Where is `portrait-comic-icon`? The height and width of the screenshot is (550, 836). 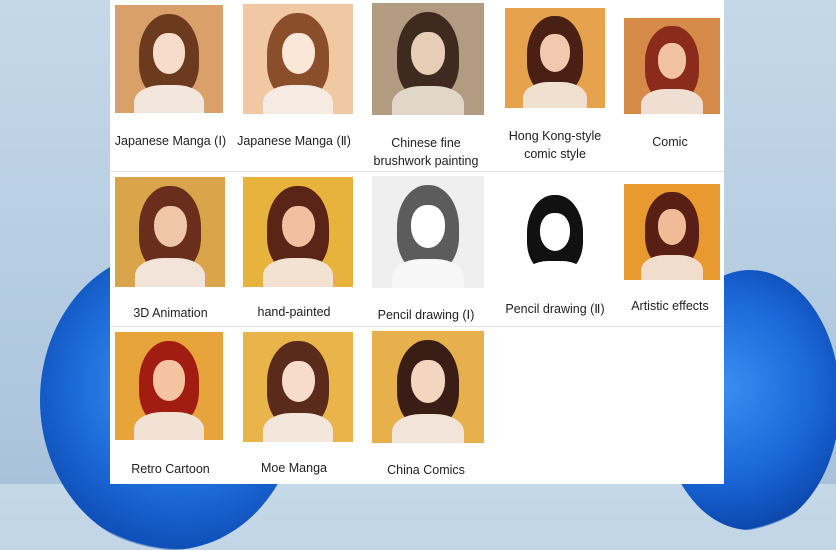
portrait-comic-icon is located at coordinates (672, 66).